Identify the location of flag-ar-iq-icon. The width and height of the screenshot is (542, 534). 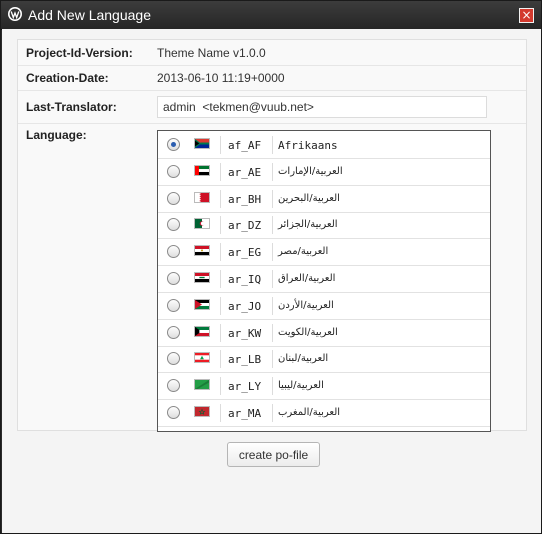
(202, 277).